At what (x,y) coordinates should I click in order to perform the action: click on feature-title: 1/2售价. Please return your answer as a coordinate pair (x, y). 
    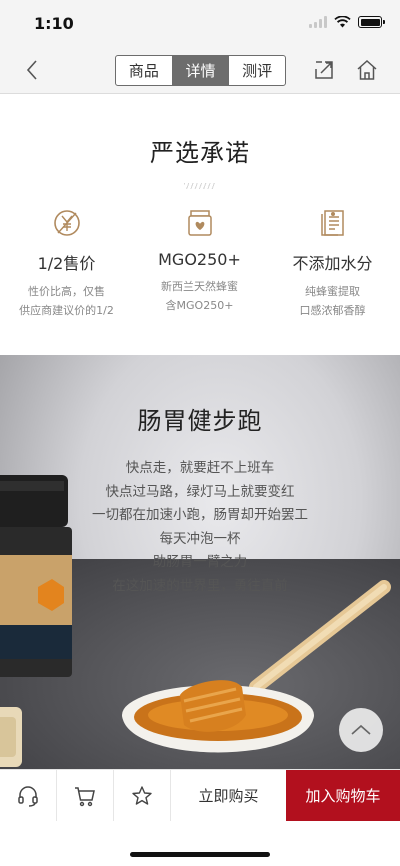
    Looking at the image, I should click on (66, 263).